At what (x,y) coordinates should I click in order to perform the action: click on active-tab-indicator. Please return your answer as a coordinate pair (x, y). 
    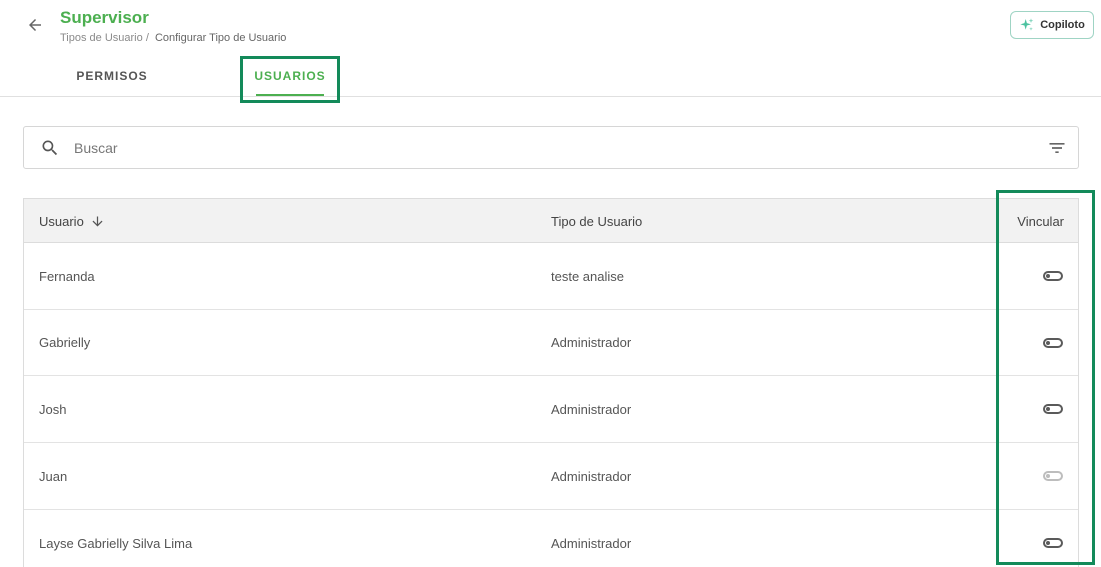
    Looking at the image, I should click on (290, 95).